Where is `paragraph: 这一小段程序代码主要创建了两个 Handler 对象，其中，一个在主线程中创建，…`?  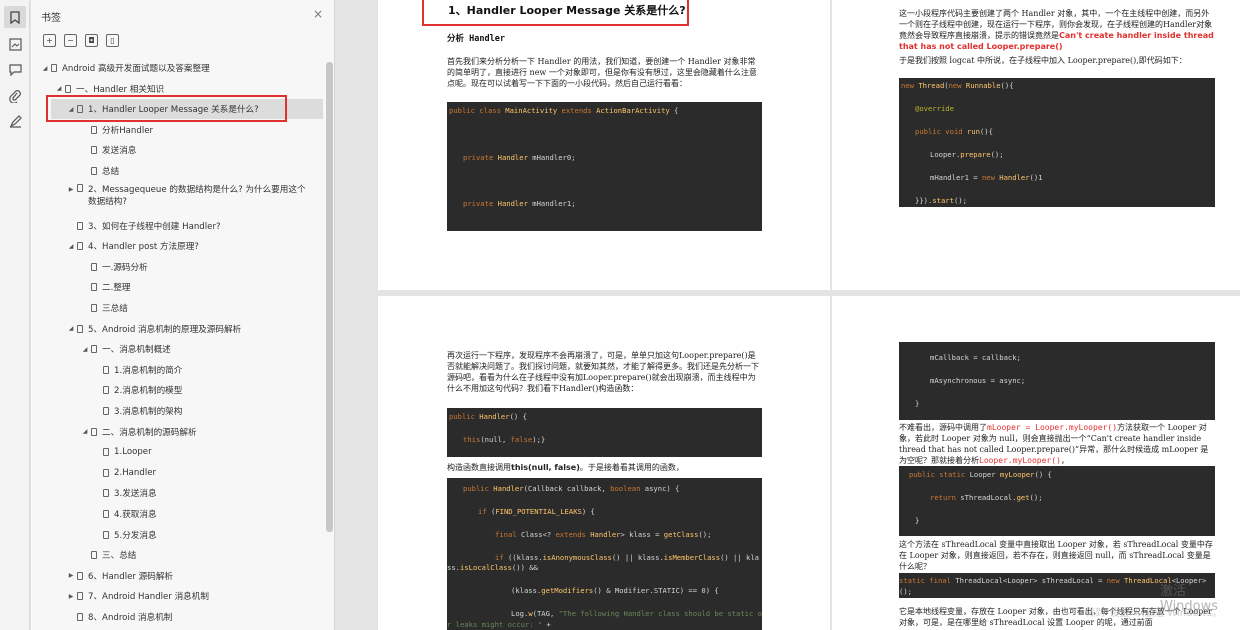 paragraph: 这一小段程序代码主要创建了两个 Handler 对象，其中，一个在主线程中创建，… is located at coordinates (1056, 30).